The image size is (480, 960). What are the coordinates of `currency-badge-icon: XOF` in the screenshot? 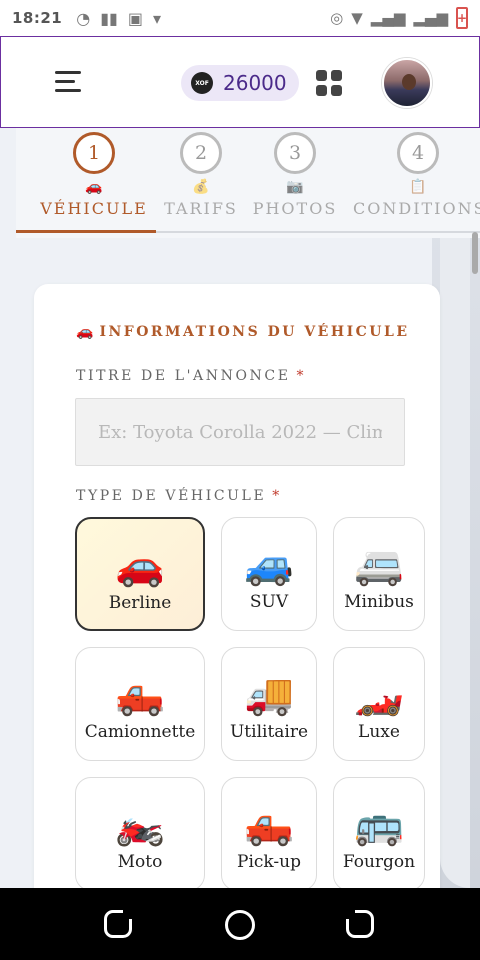 It's located at (202, 83).